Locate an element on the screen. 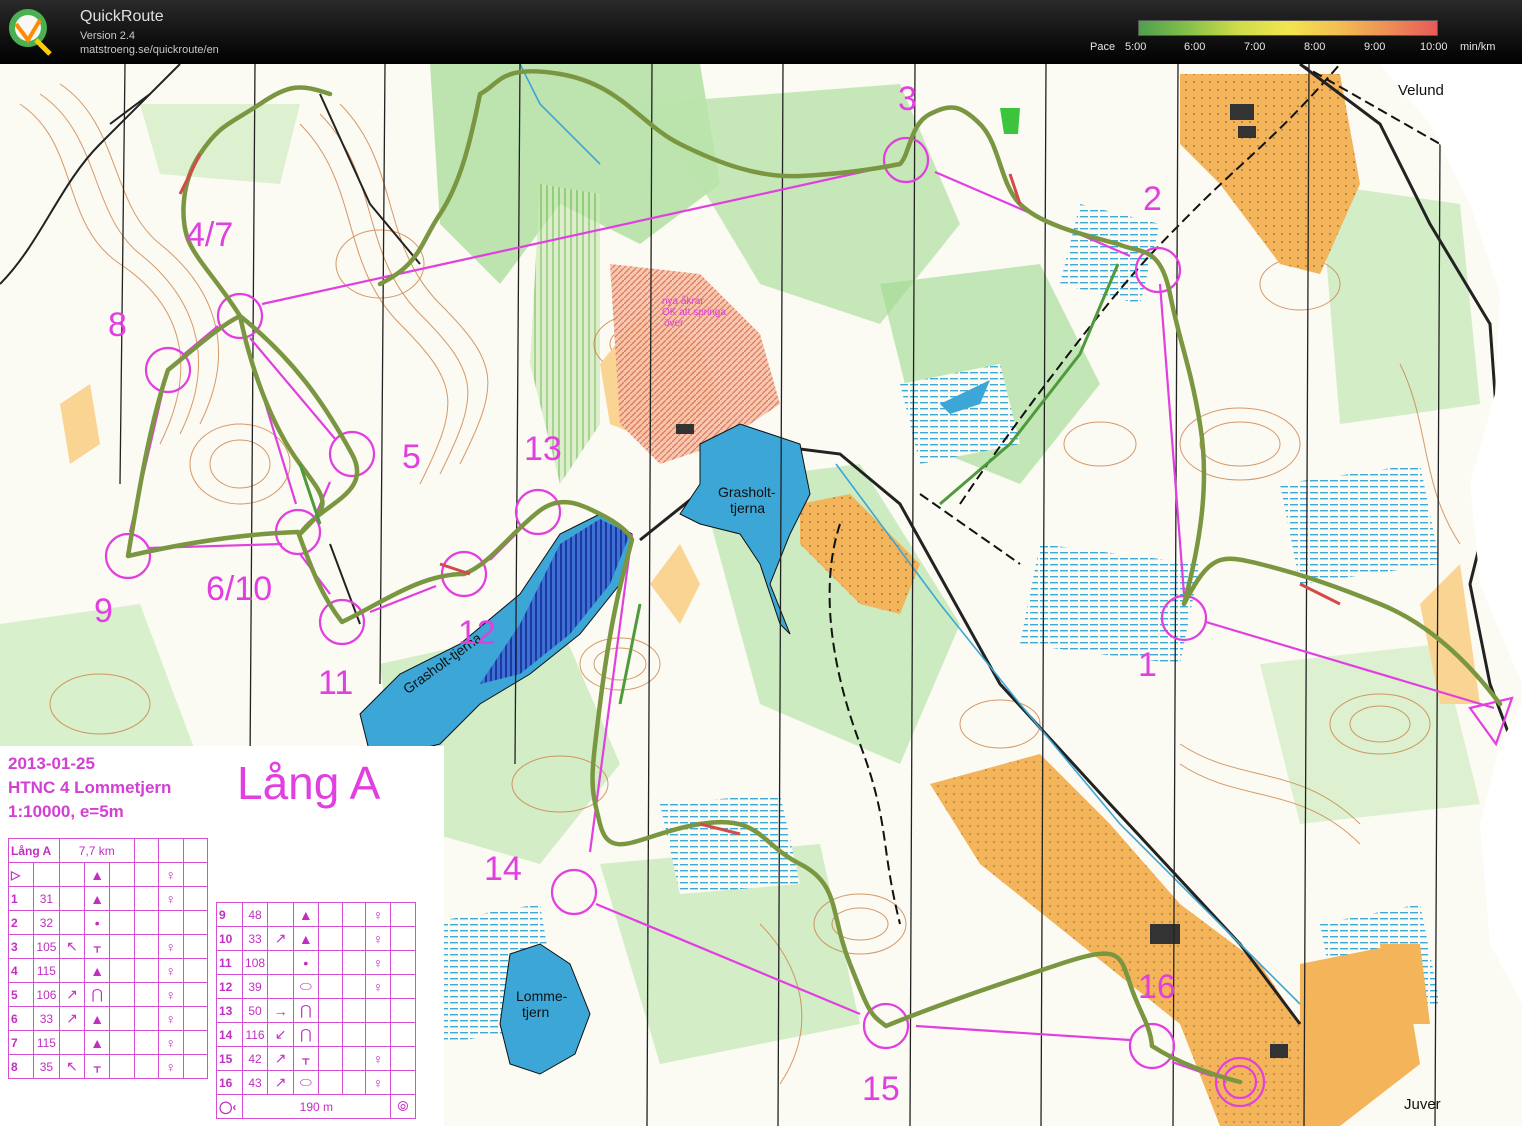 This screenshot has height=1126, width=1522. course-length-cell: 7,7 km is located at coordinates (96, 850).